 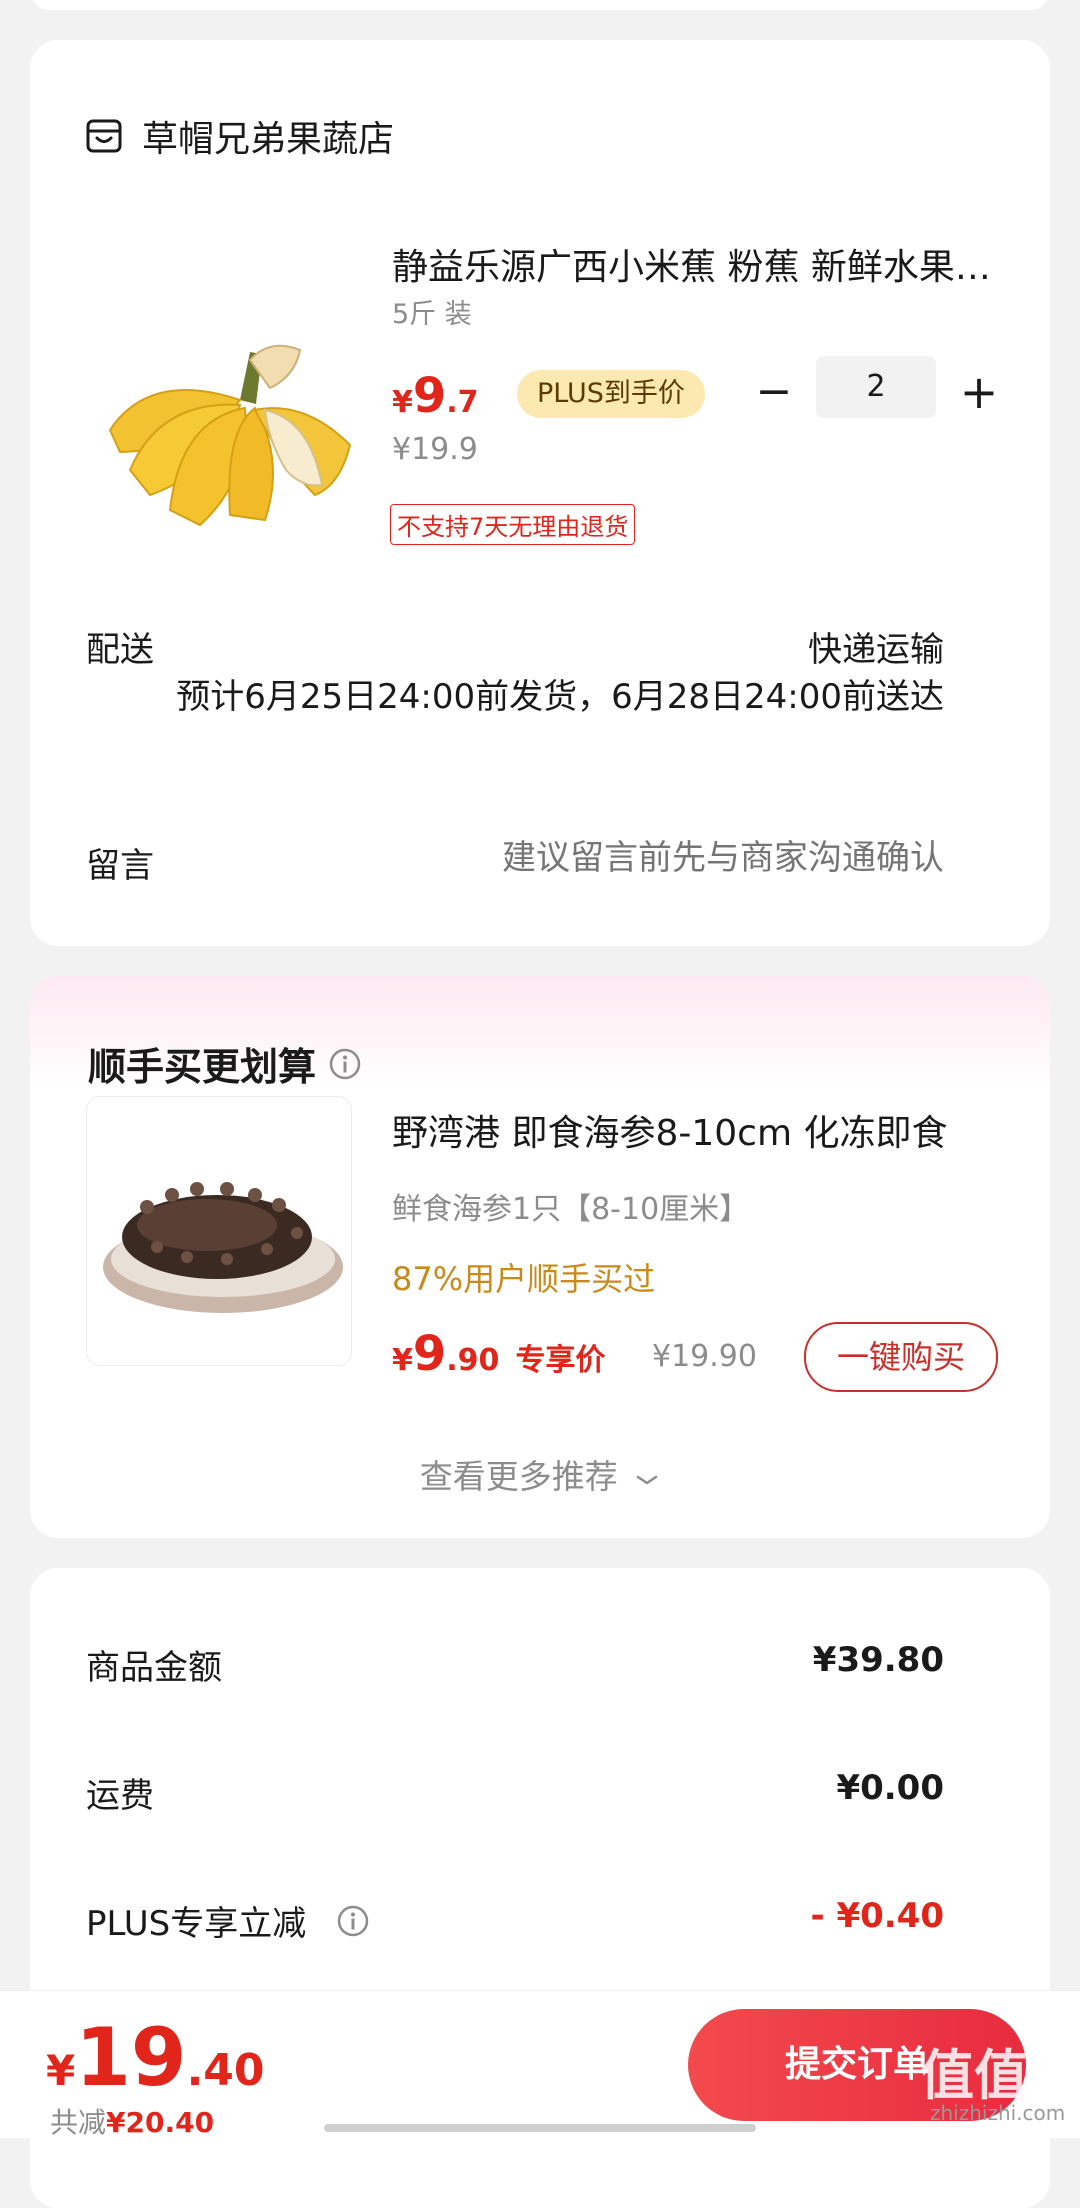 What do you see at coordinates (268, 139) in the screenshot?
I see `store-name: 草帽兄弟果蔬店` at bounding box center [268, 139].